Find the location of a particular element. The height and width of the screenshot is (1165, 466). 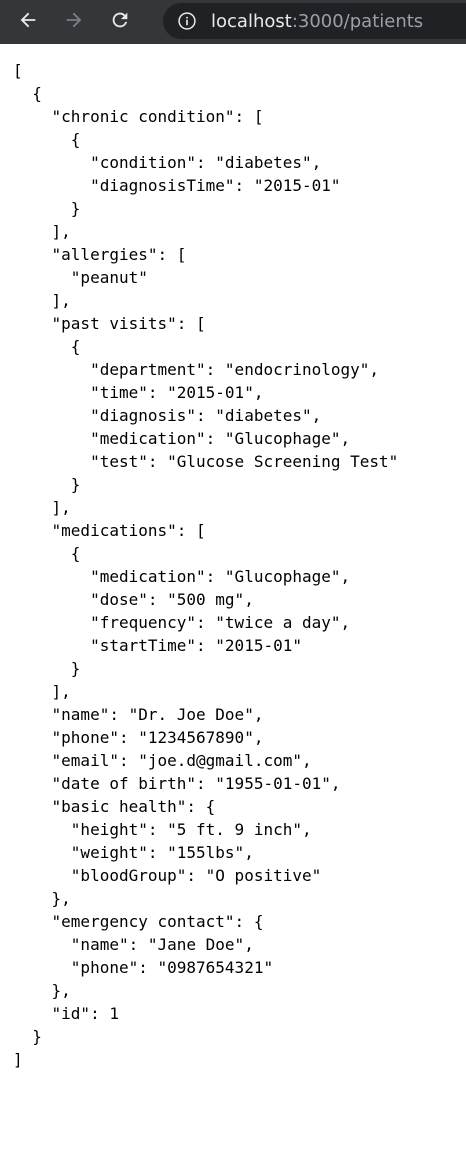

arrow-left-icon is located at coordinates (28, 22).